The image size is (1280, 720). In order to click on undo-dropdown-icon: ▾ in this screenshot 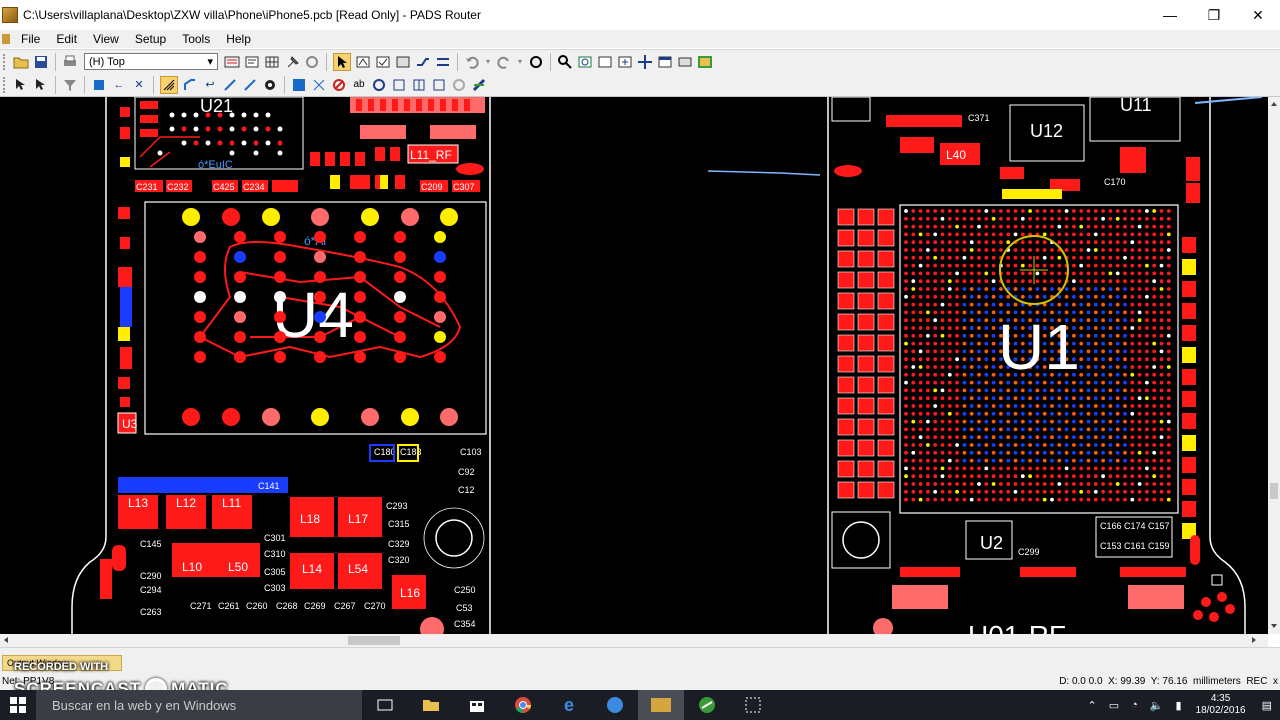, I will do `click(488, 62)`.